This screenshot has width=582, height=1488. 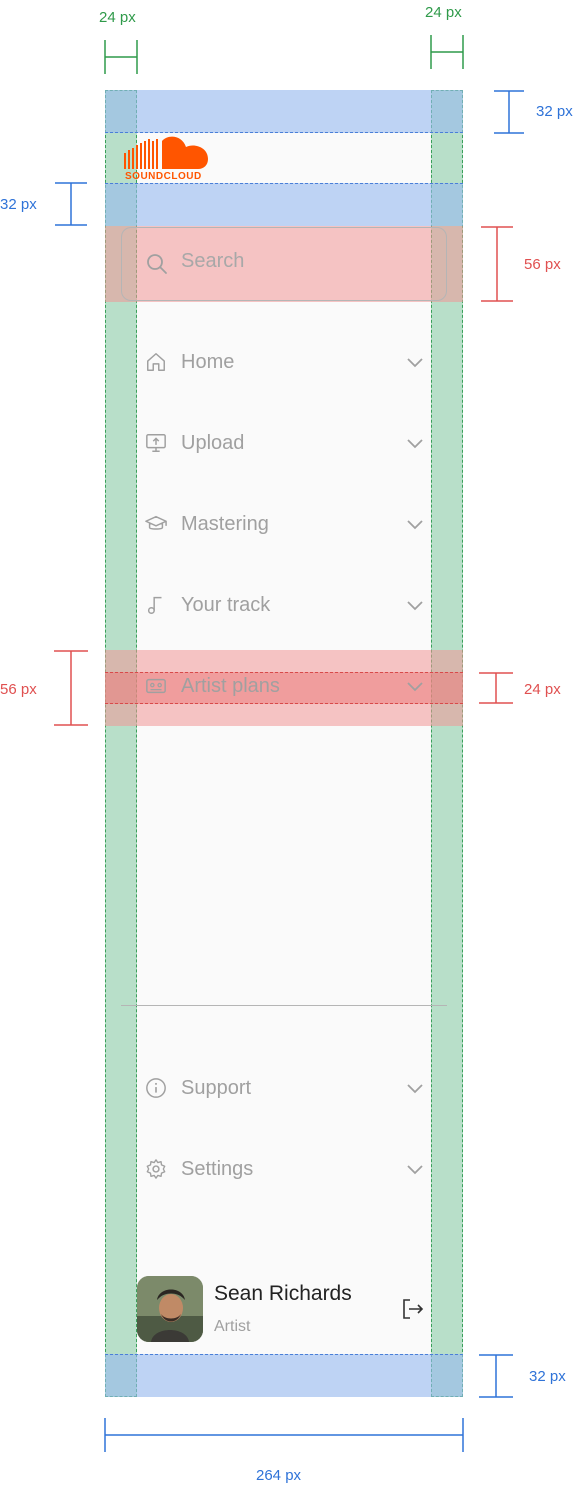 I want to click on nav-item-your-track: Your track, so click(x=285, y=605).